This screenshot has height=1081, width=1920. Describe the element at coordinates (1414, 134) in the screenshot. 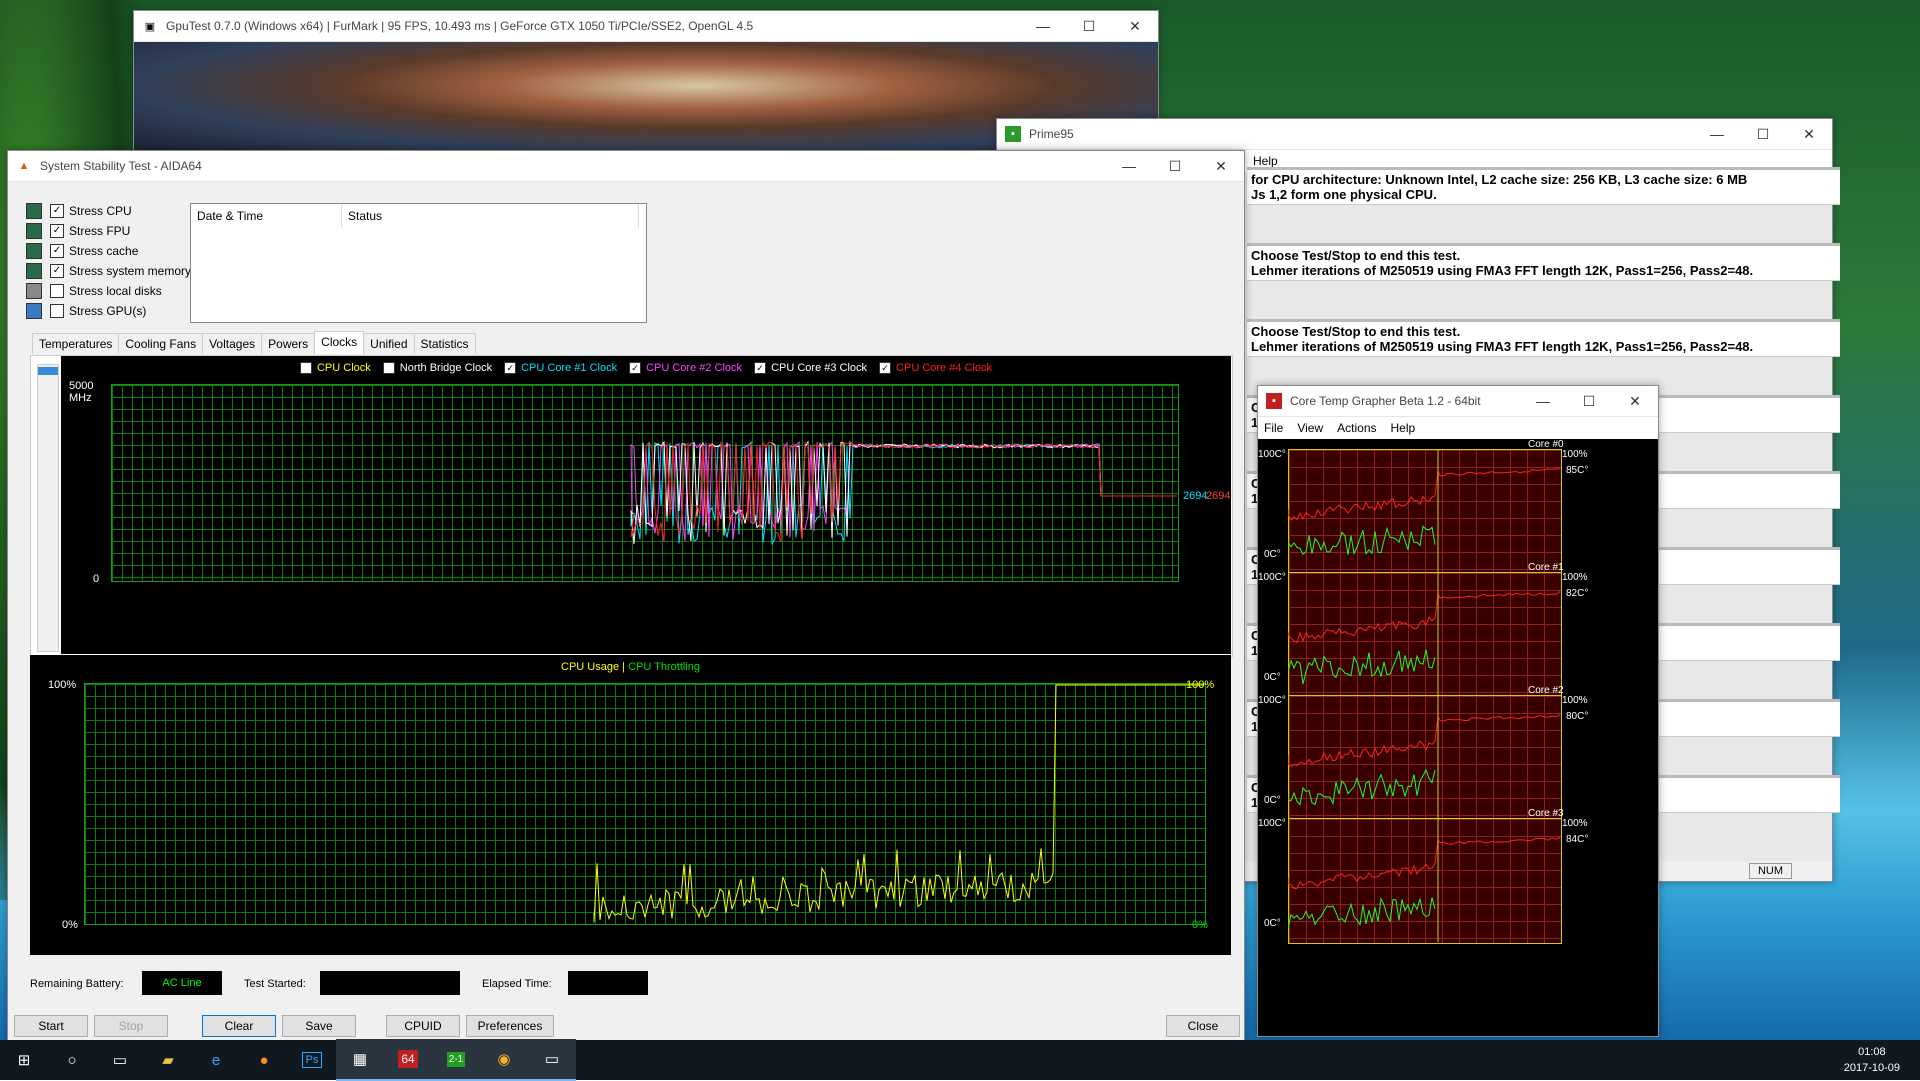

I see `prime95-titlebar: ▪ Prime95 — ☐ ✕` at that location.